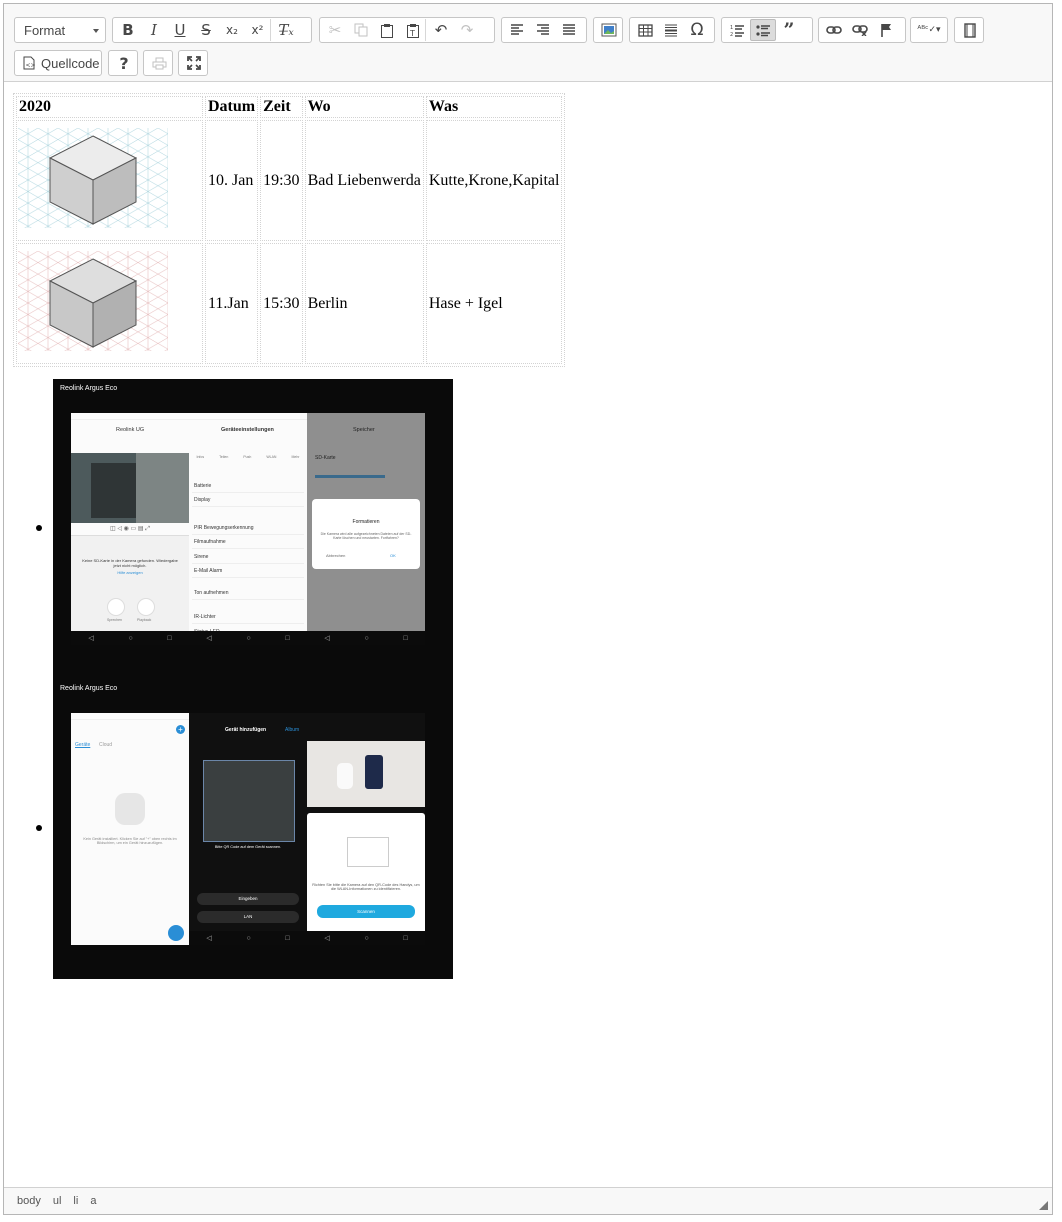 The image size is (1062, 1222). I want to click on row-time: 15:30, so click(281, 303).